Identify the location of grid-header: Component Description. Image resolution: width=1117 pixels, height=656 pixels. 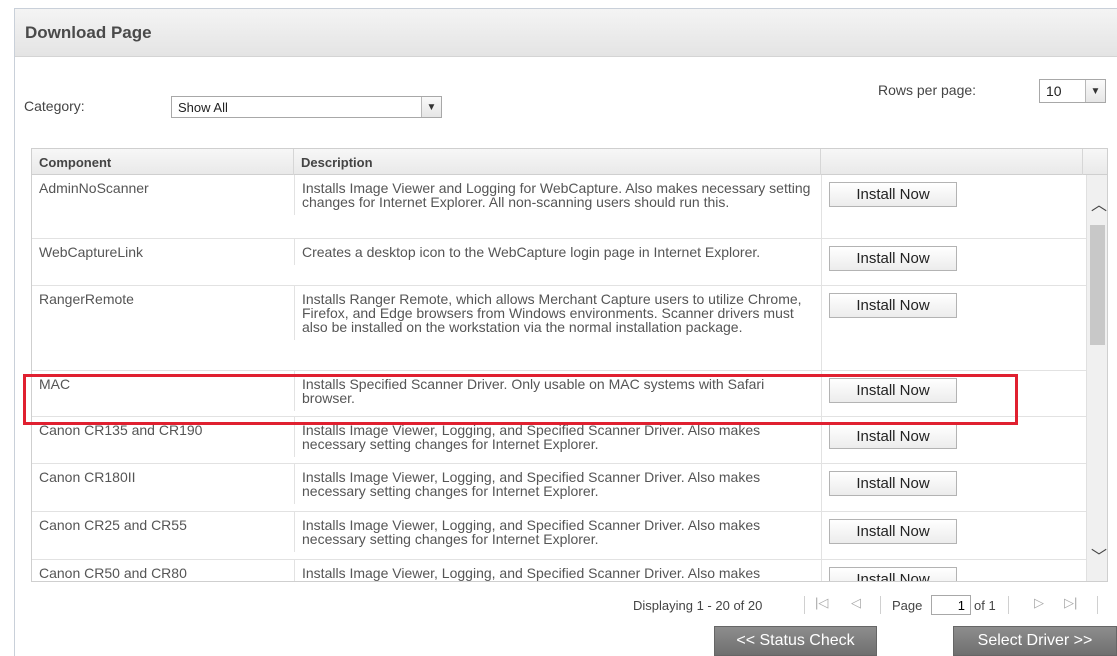
(569, 162).